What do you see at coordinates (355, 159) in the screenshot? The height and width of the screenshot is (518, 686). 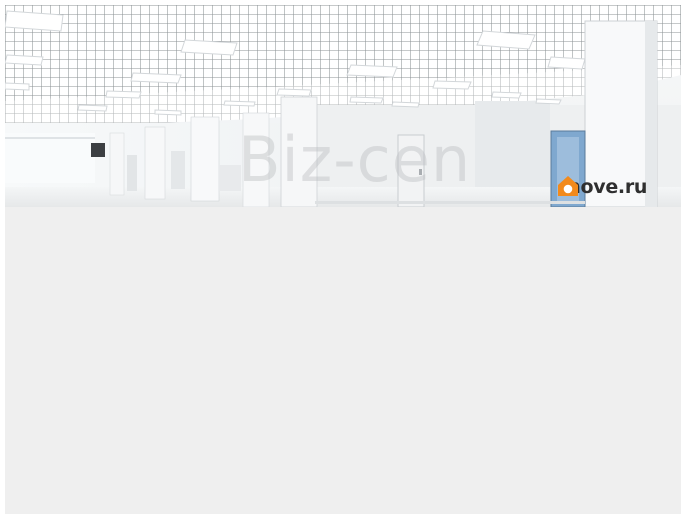 I see `watermark-text: Biz-cen` at bounding box center [355, 159].